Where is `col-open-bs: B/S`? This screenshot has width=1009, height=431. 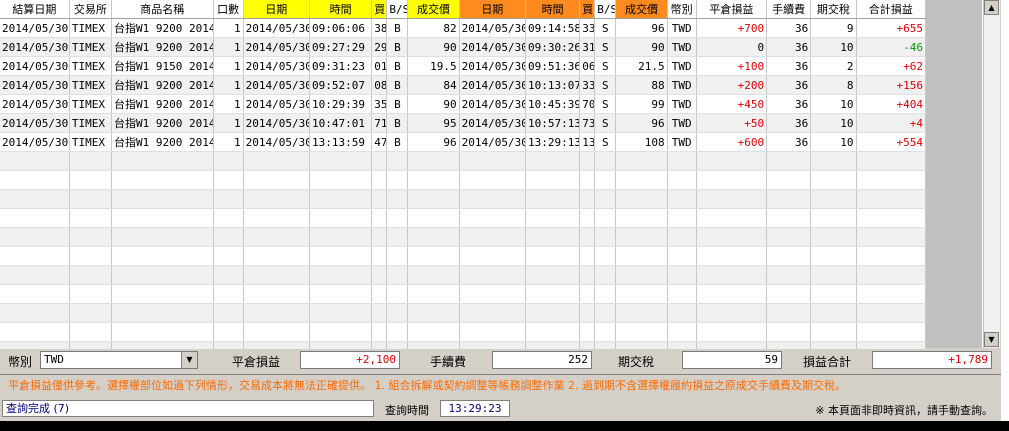 col-open-bs: B/S is located at coordinates (397, 9).